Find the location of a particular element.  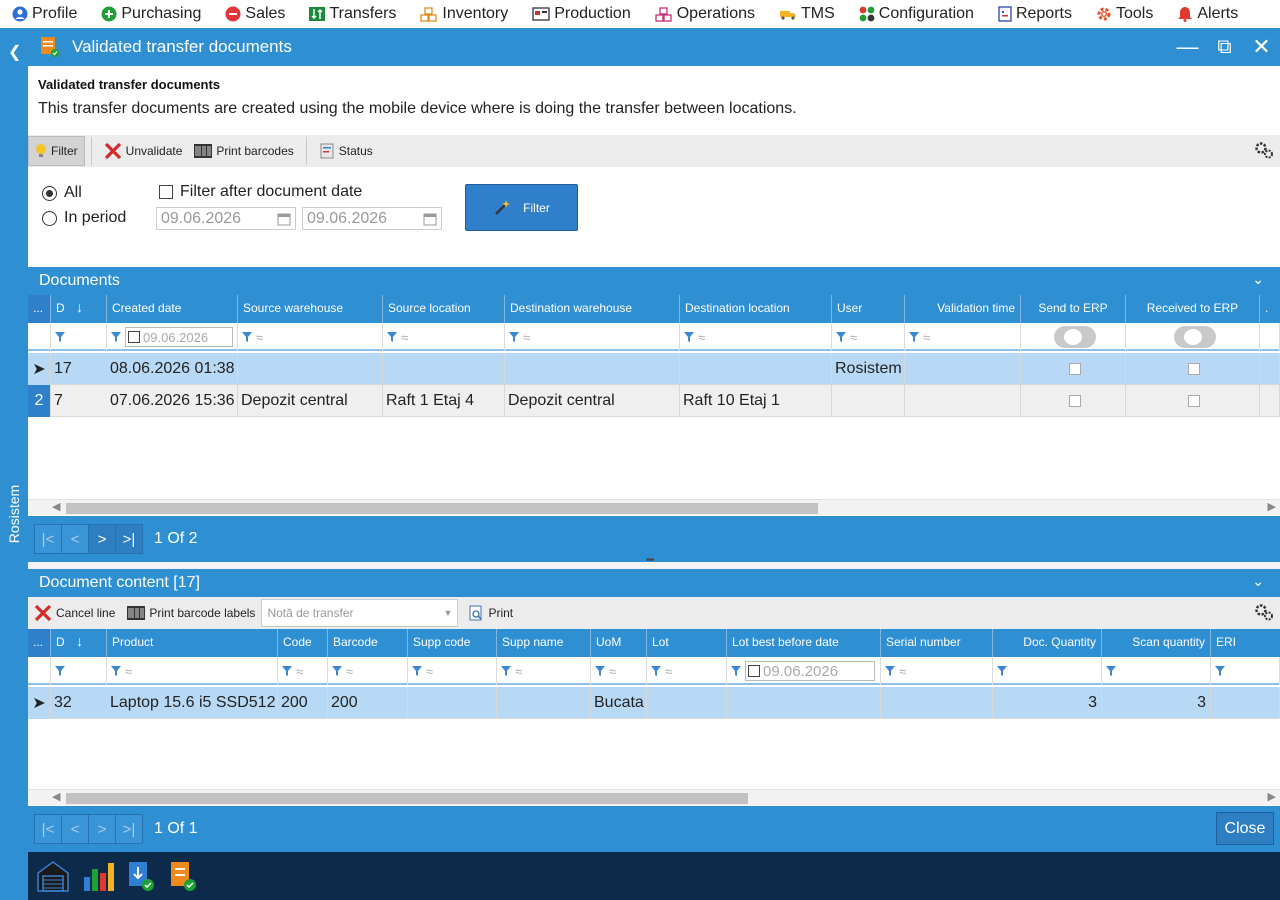

cell-doc-quantity: 3 is located at coordinates (1047, 703).